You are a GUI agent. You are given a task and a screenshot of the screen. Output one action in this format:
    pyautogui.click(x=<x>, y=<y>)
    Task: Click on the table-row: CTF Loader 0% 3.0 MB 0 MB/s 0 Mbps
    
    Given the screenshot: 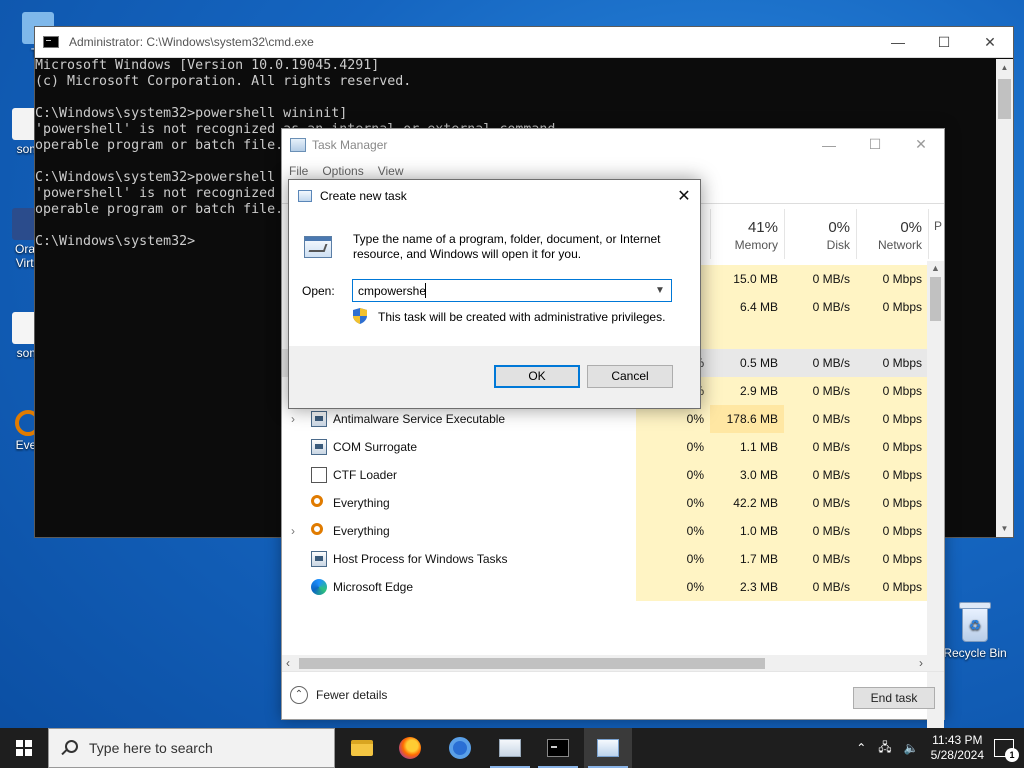 What is the action you would take?
    pyautogui.click(x=604, y=475)
    